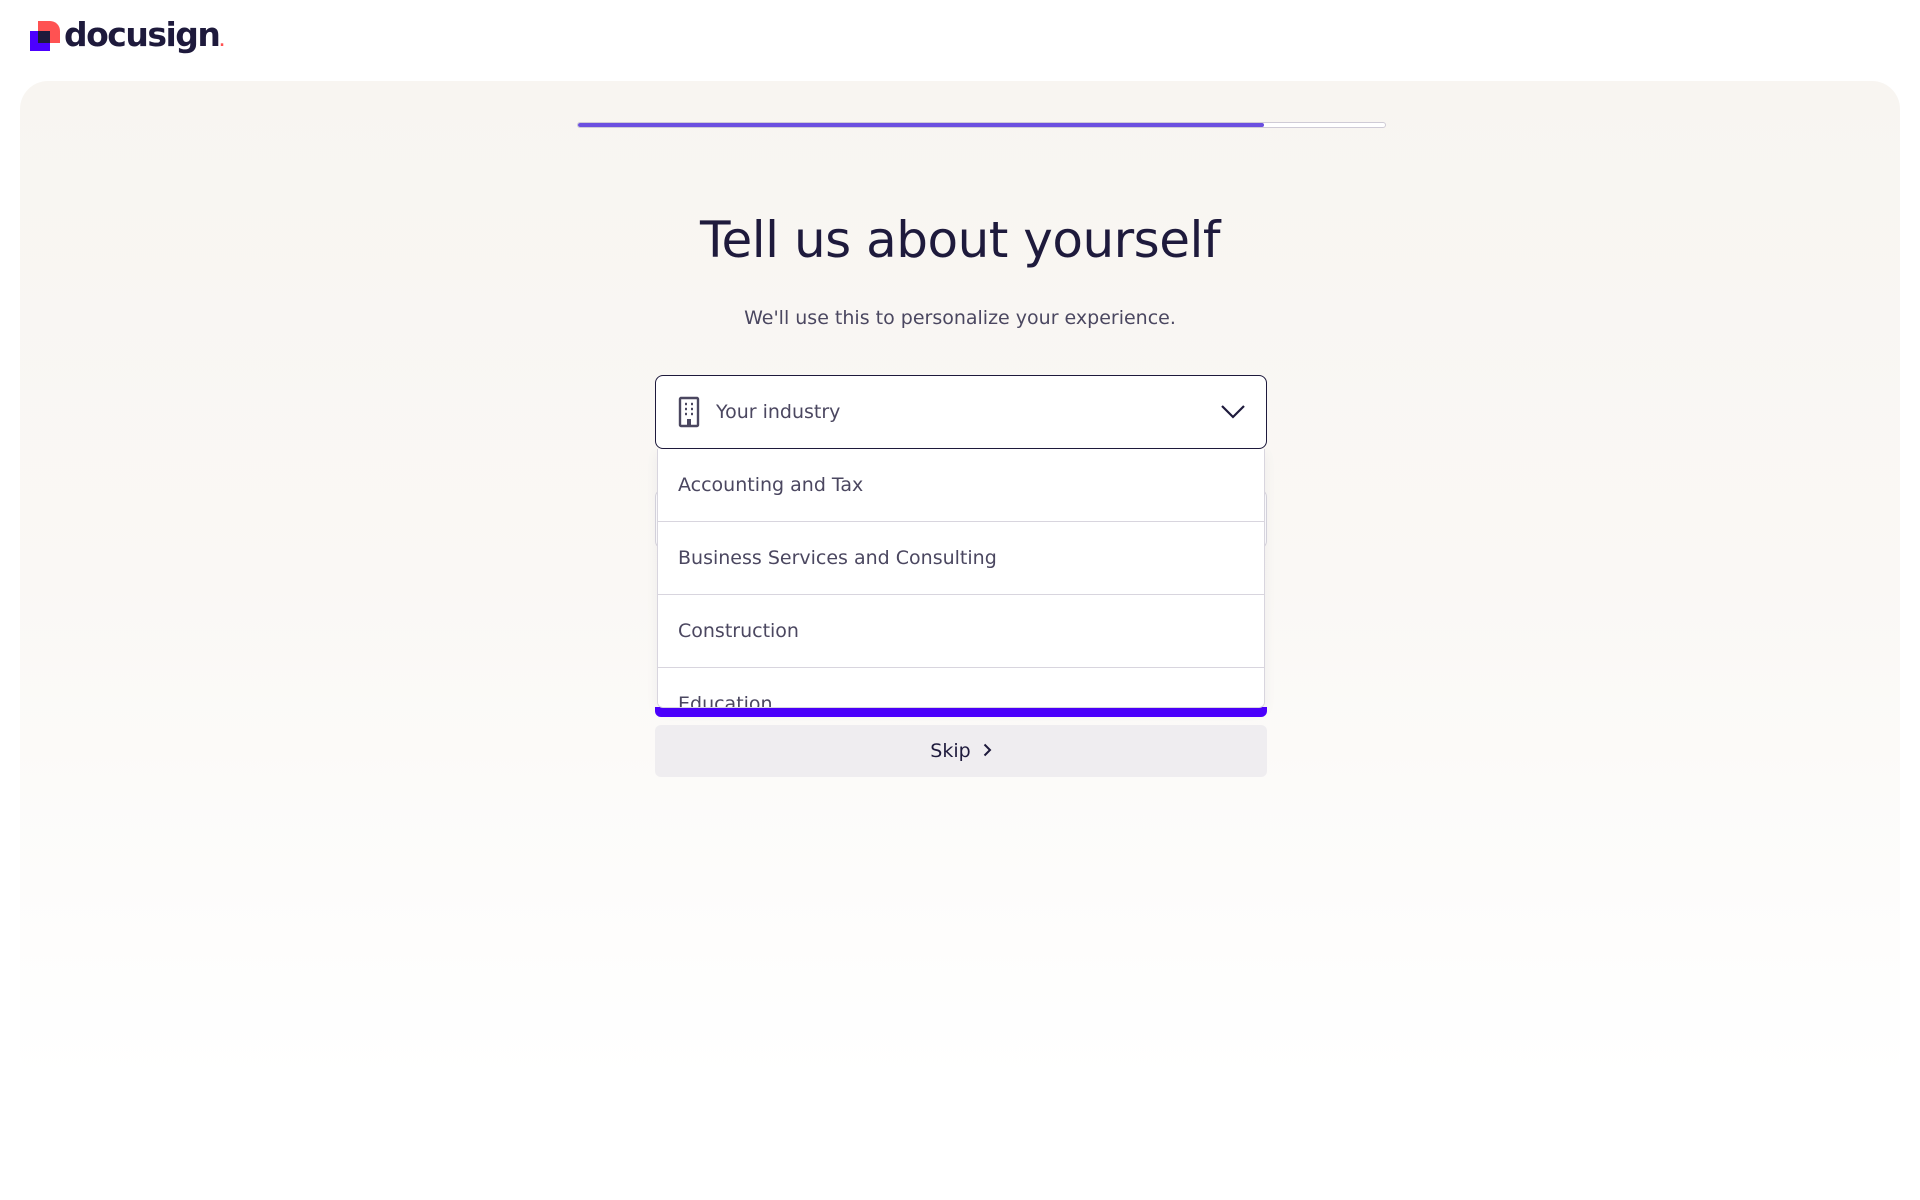 This screenshot has height=1200, width=1920. Describe the element at coordinates (961, 712) in the screenshot. I see `continue-button` at that location.